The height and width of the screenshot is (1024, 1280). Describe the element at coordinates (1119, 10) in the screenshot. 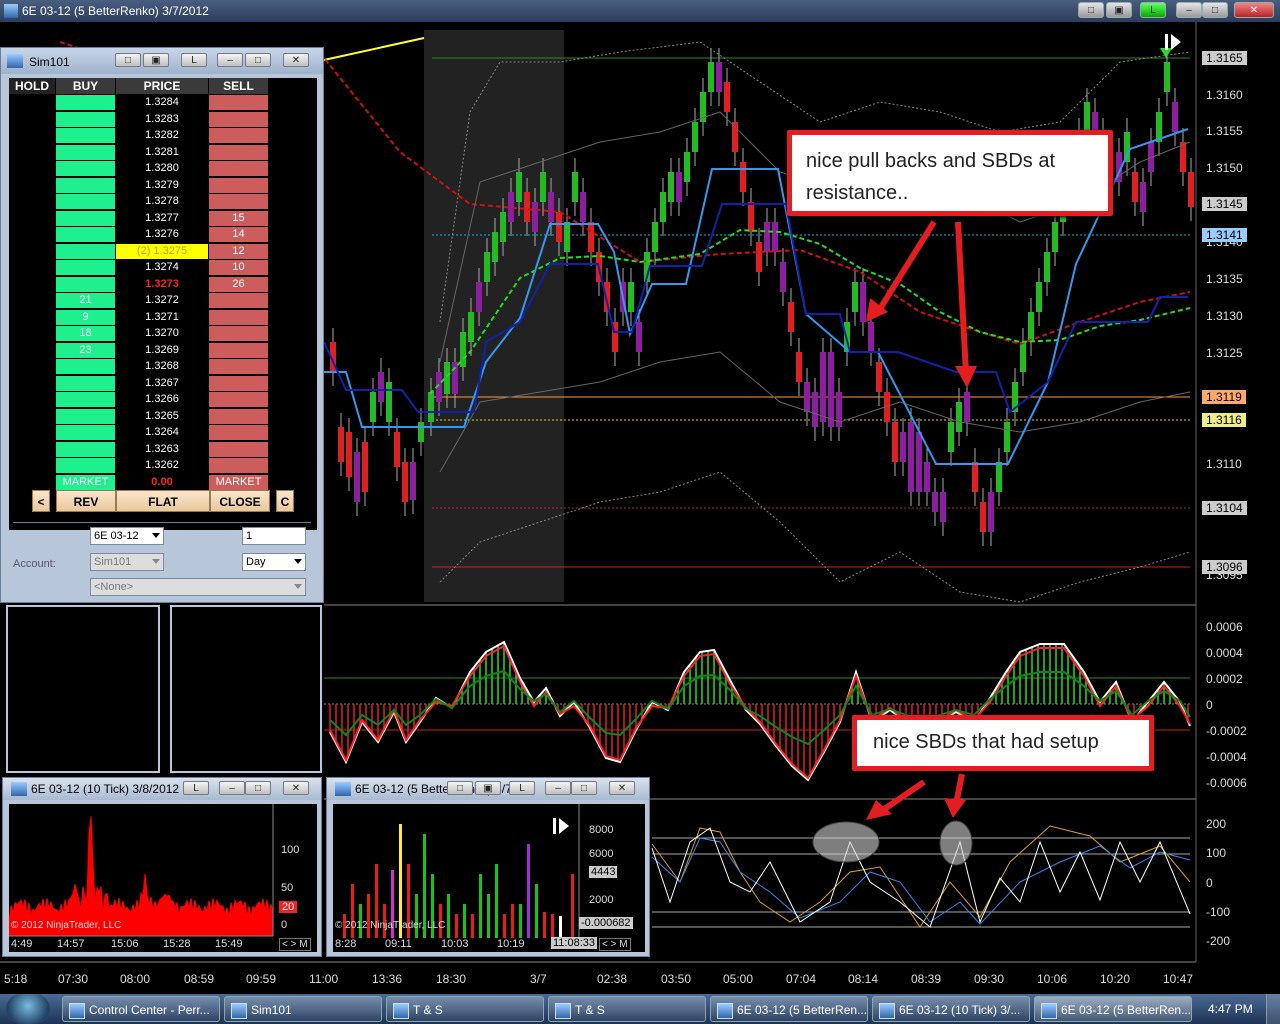

I see `window-tile-button: ▣` at that location.